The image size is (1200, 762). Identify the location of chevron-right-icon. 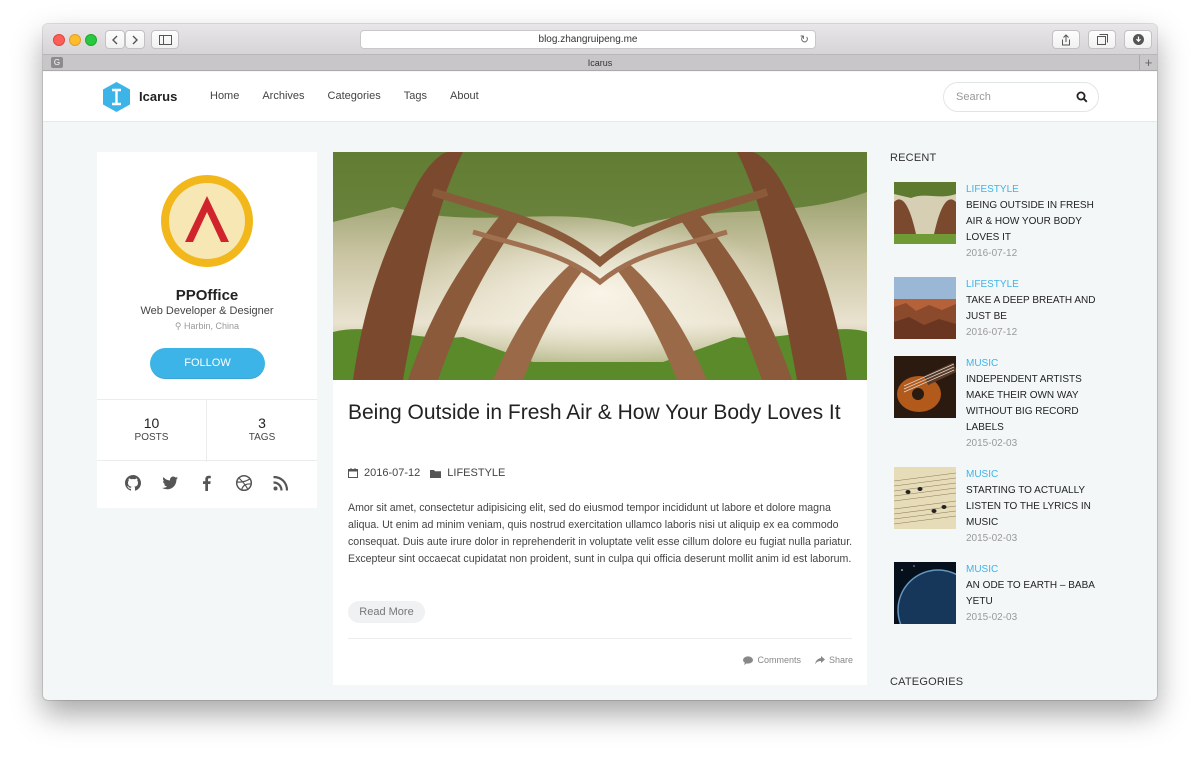
(135, 39).